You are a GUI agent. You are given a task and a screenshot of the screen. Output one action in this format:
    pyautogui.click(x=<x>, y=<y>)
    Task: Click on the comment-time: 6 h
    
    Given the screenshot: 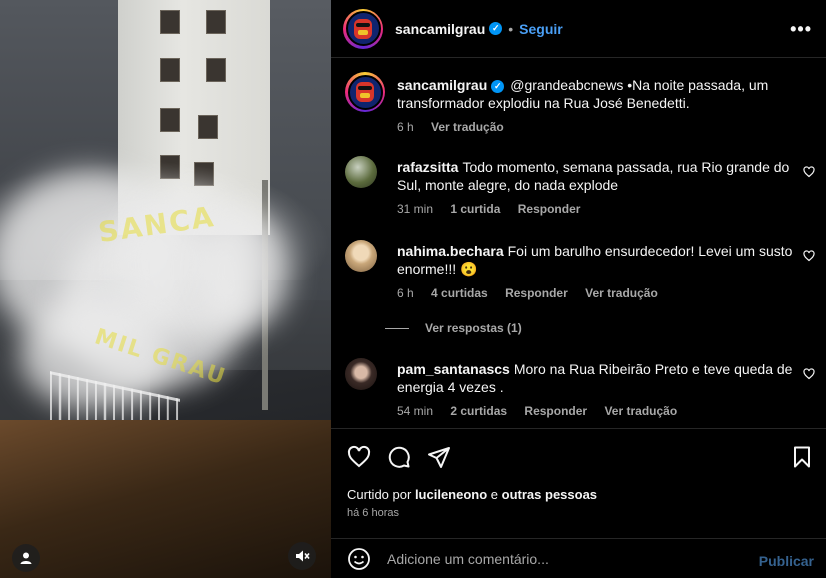 What is the action you would take?
    pyautogui.click(x=405, y=293)
    